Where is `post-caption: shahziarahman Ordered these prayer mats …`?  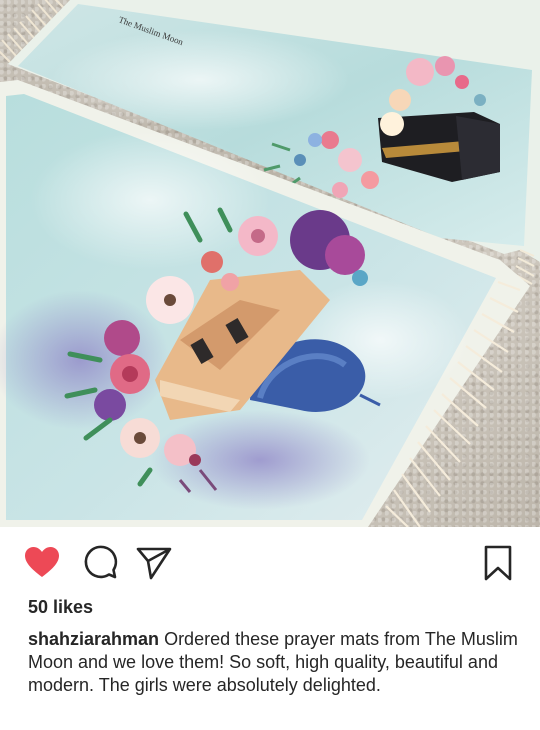
post-caption: shahziarahman Ordered these prayer mats … is located at coordinates (273, 662).